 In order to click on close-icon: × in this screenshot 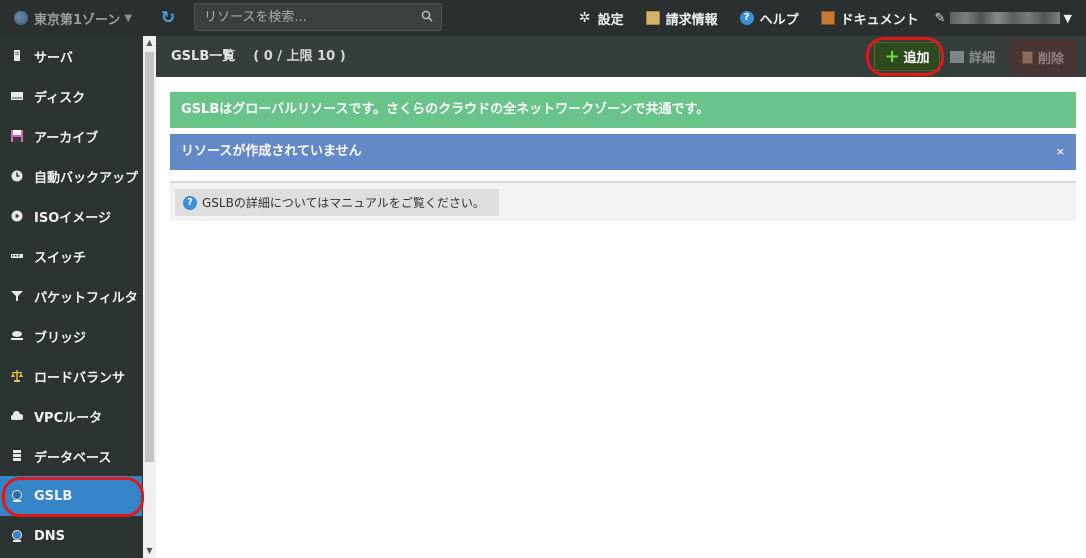, I will do `click(1060, 152)`.